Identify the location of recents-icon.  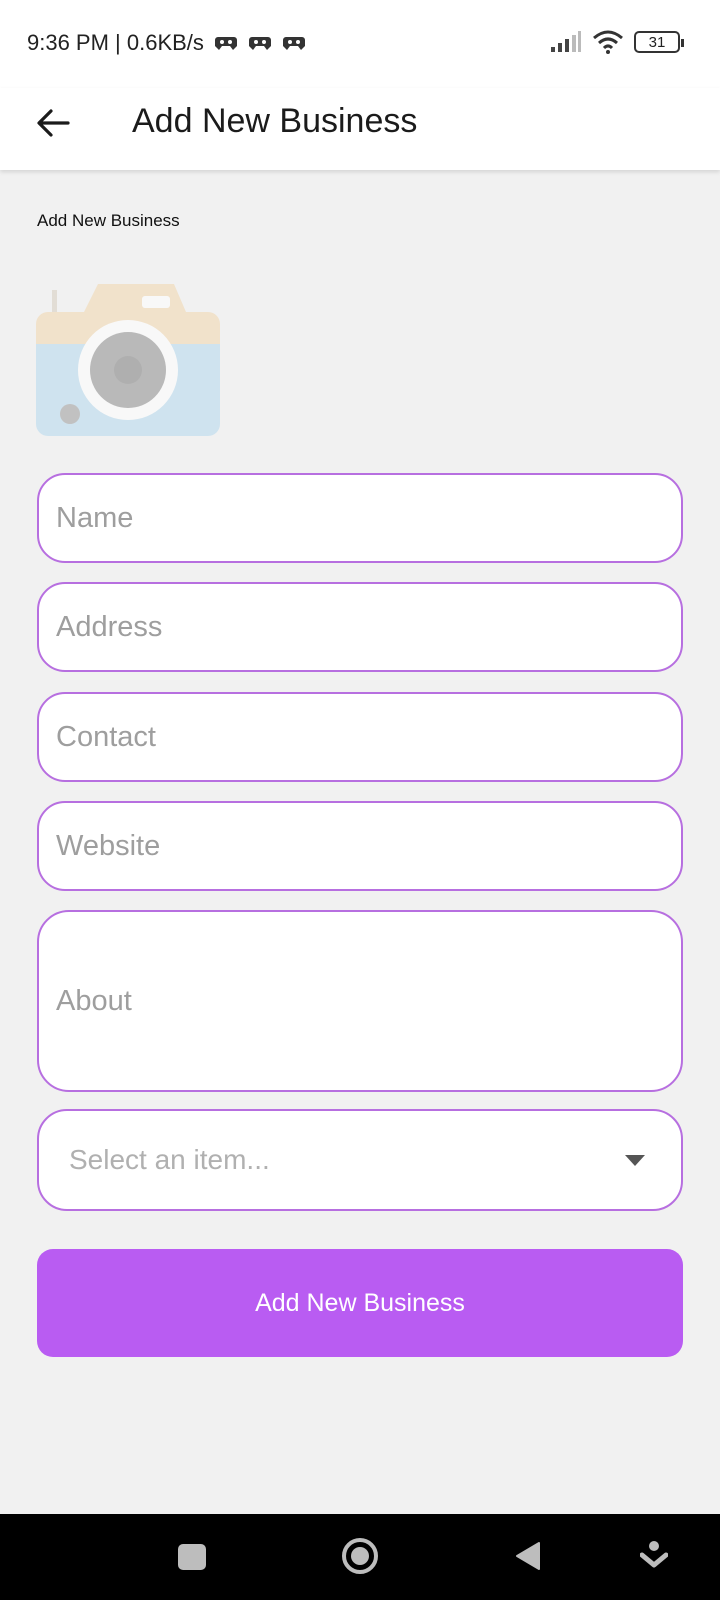
(192, 1557).